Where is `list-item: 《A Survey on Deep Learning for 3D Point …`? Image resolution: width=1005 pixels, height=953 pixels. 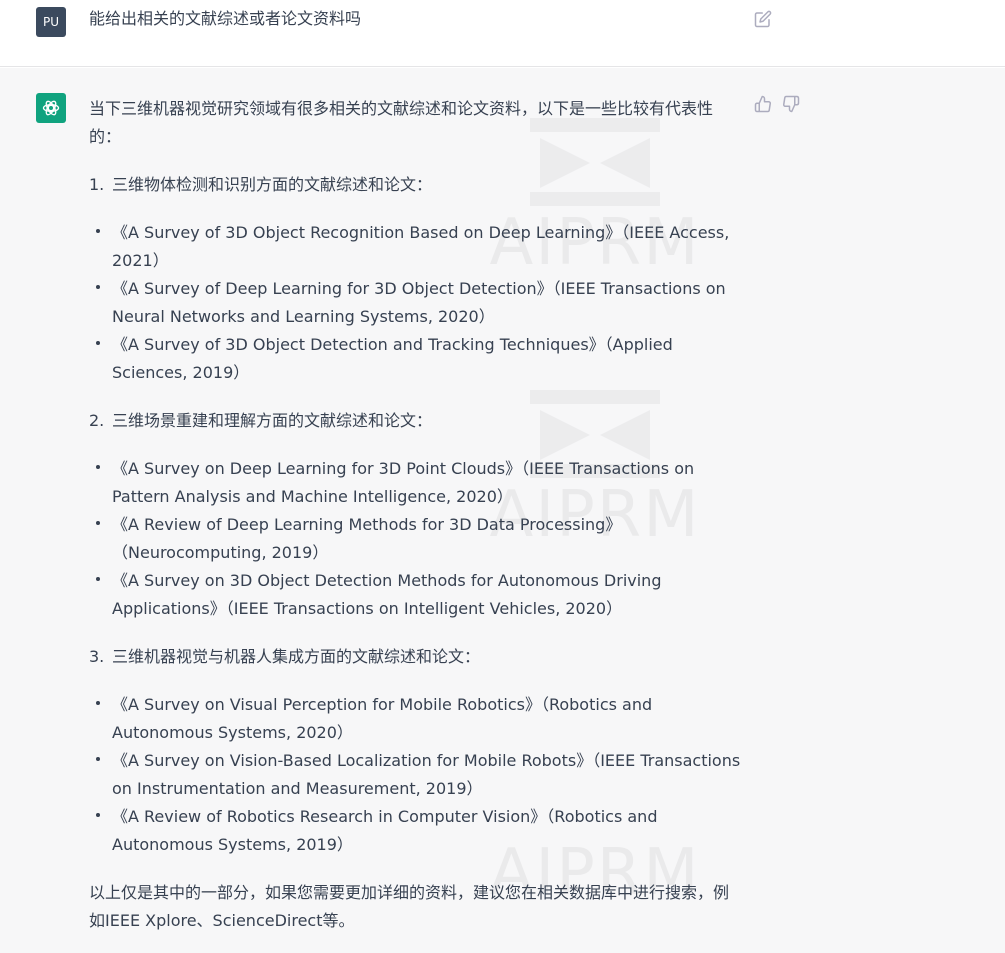
list-item: 《A Survey on Deep Learning for 3D Point … is located at coordinates (416, 483).